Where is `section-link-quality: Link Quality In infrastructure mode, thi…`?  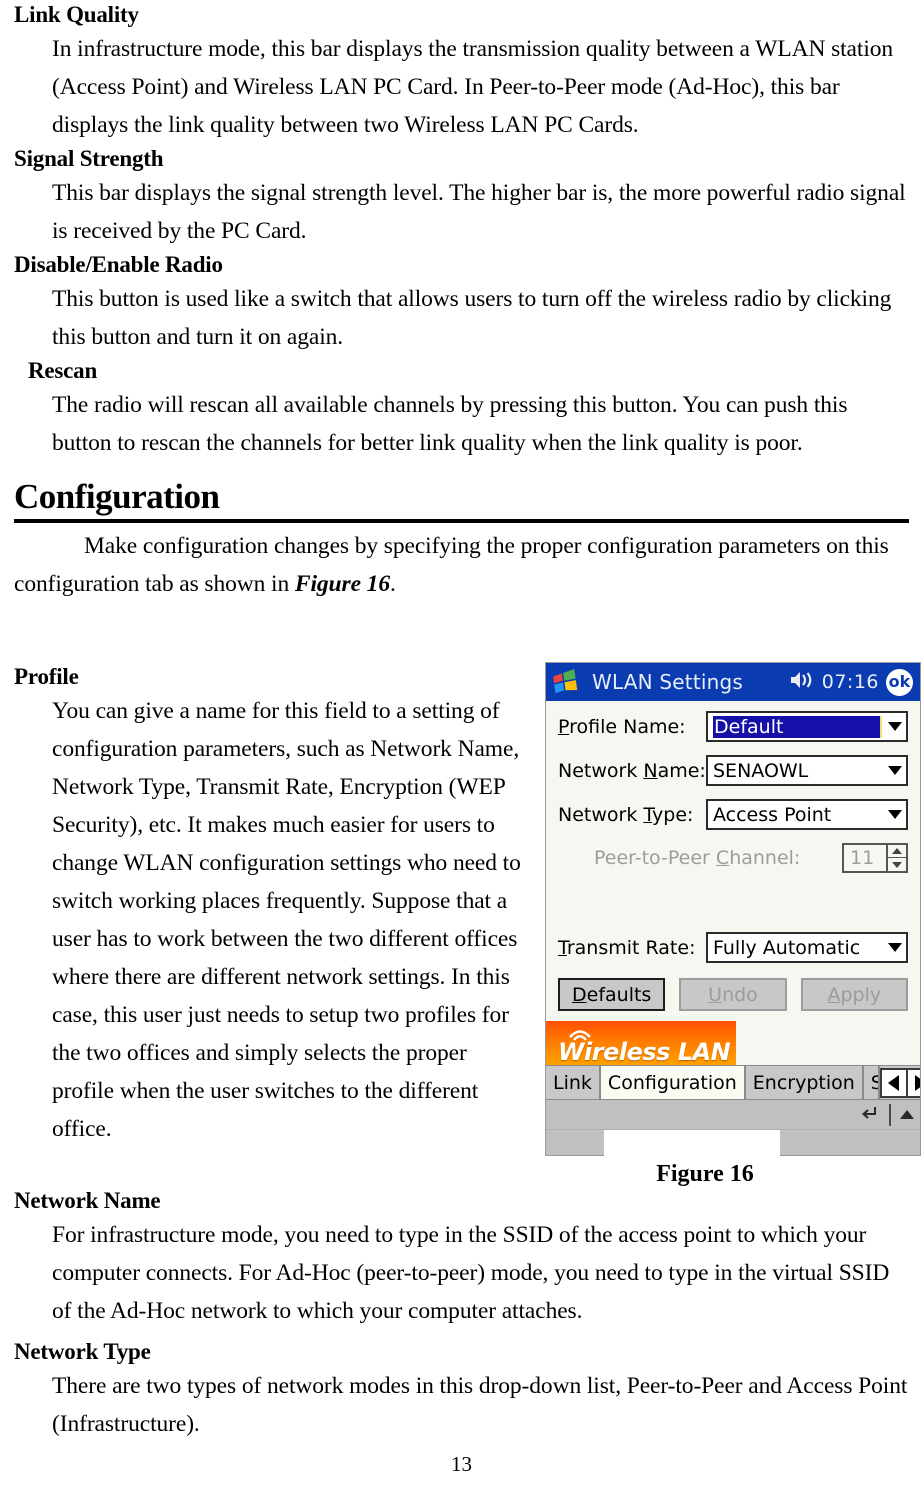 section-link-quality: Link Quality In infrastructure mode, thi… is located at coordinates (461, 72).